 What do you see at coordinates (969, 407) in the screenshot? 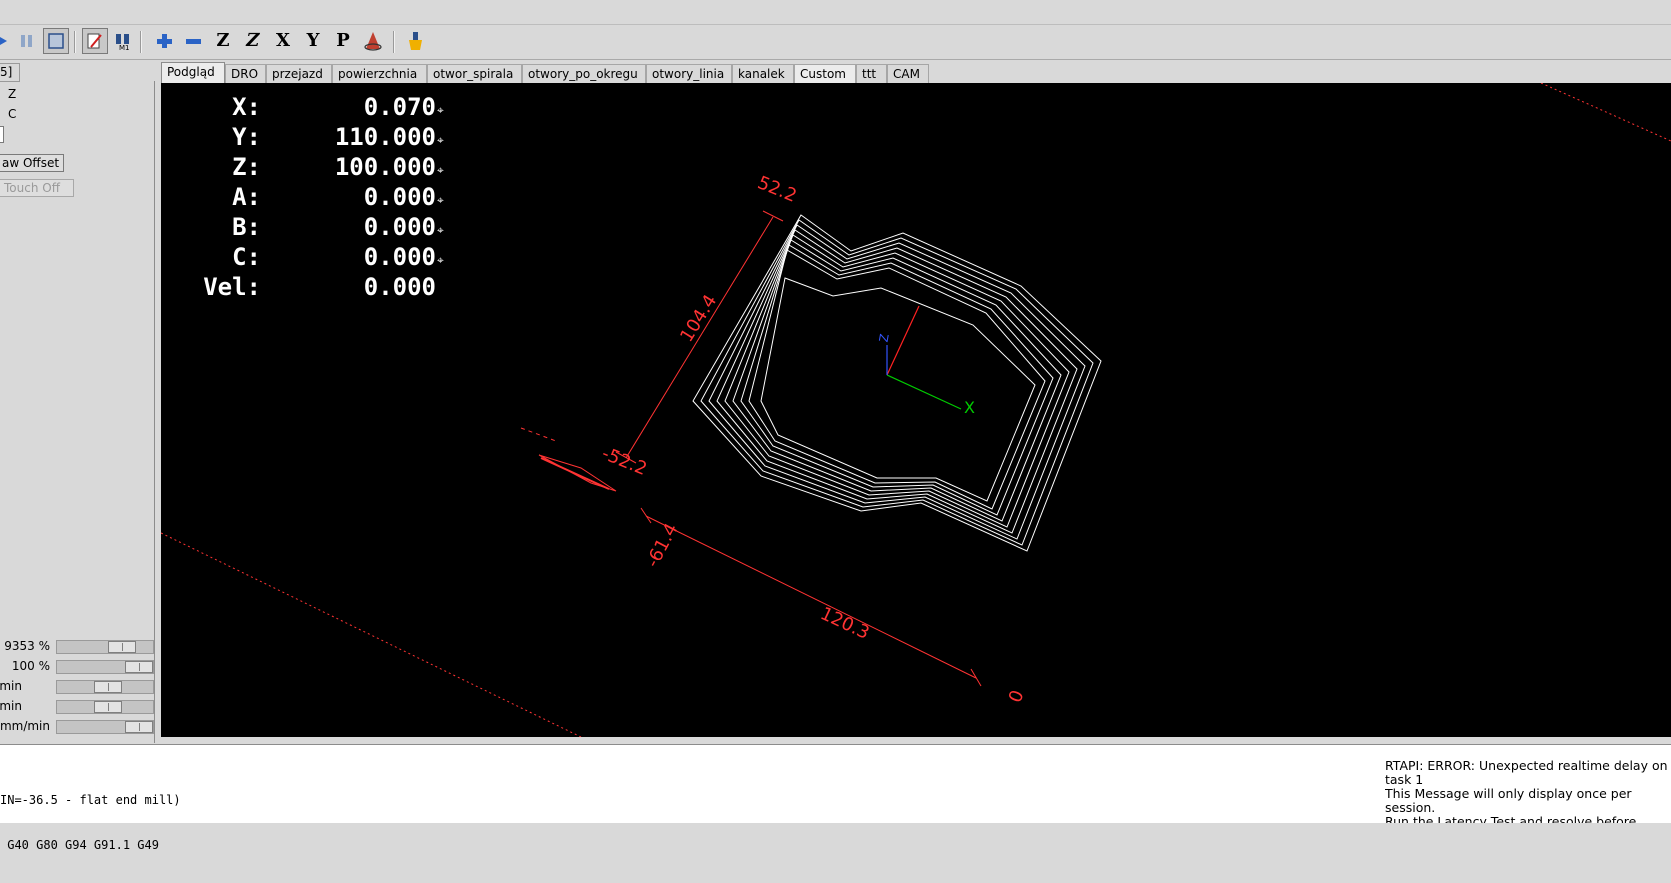
I see `x-axis-label: X` at bounding box center [969, 407].